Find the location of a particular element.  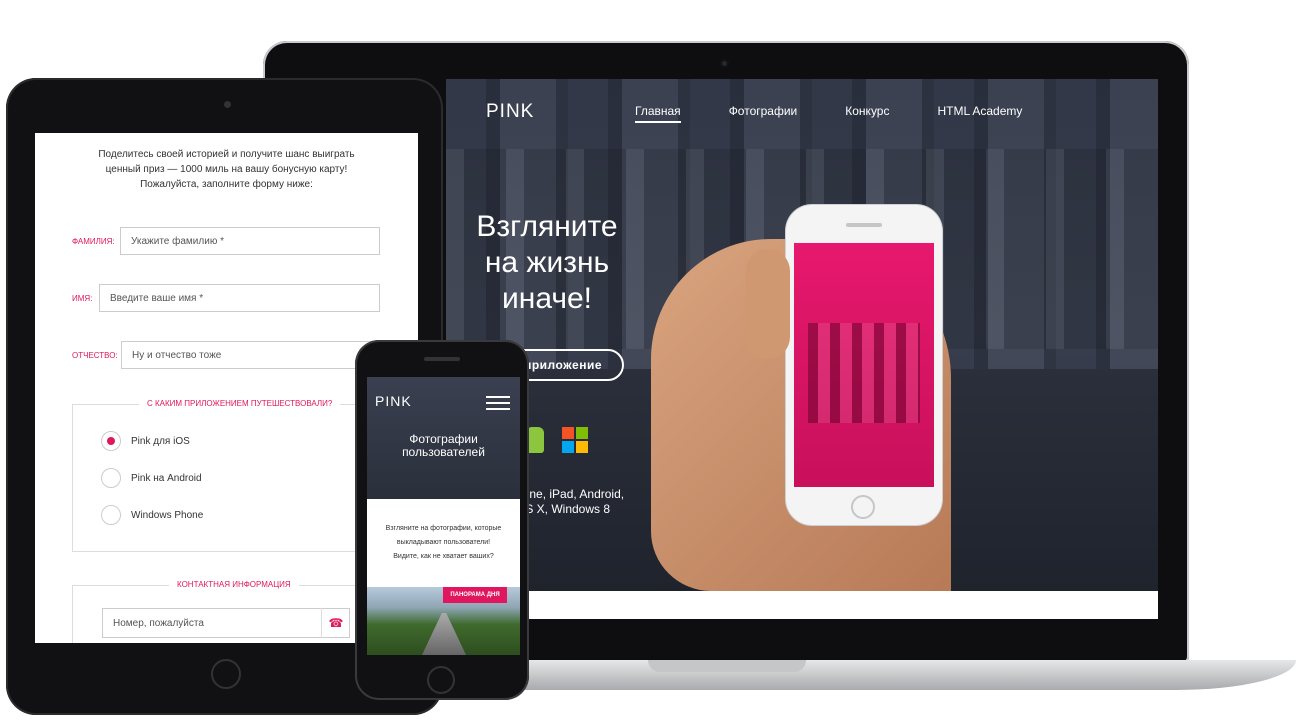

platform-line: OS X, Windows 8 is located at coordinates (563, 509).